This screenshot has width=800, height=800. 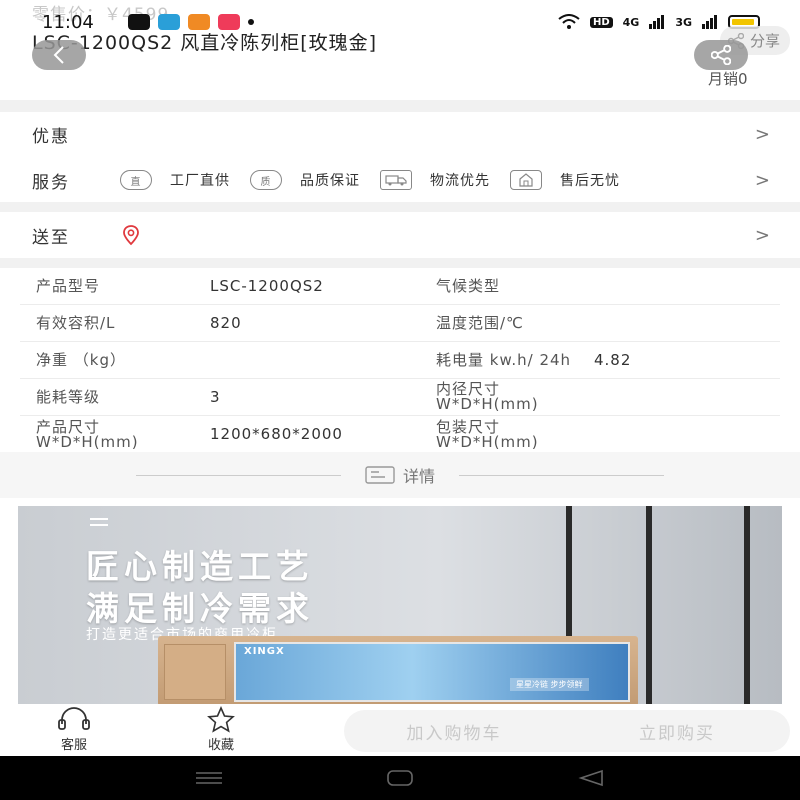 What do you see at coordinates (200, 566) in the screenshot?
I see `banner-headline-1: 匠心制造工艺` at bounding box center [200, 566].